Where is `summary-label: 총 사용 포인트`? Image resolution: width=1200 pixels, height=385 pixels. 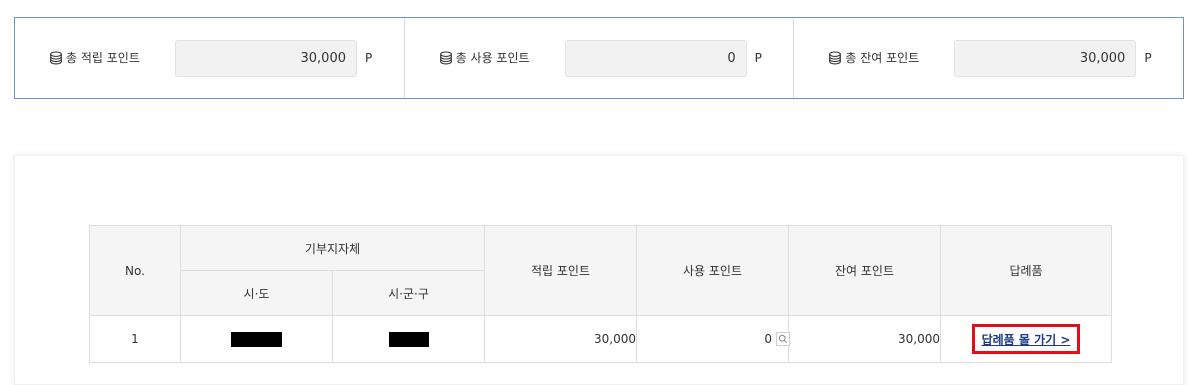 summary-label: 총 사용 포인트 is located at coordinates (492, 58).